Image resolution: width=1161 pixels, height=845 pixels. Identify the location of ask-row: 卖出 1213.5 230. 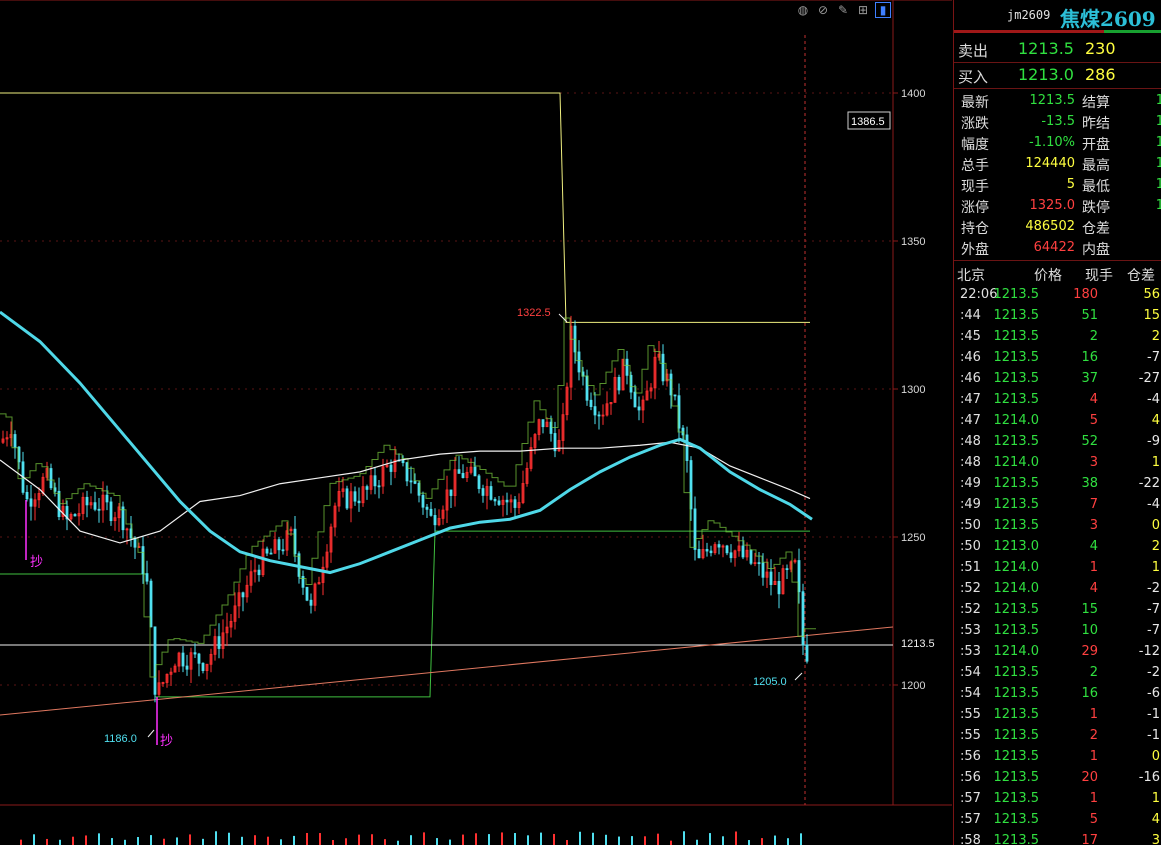
(1057, 49).